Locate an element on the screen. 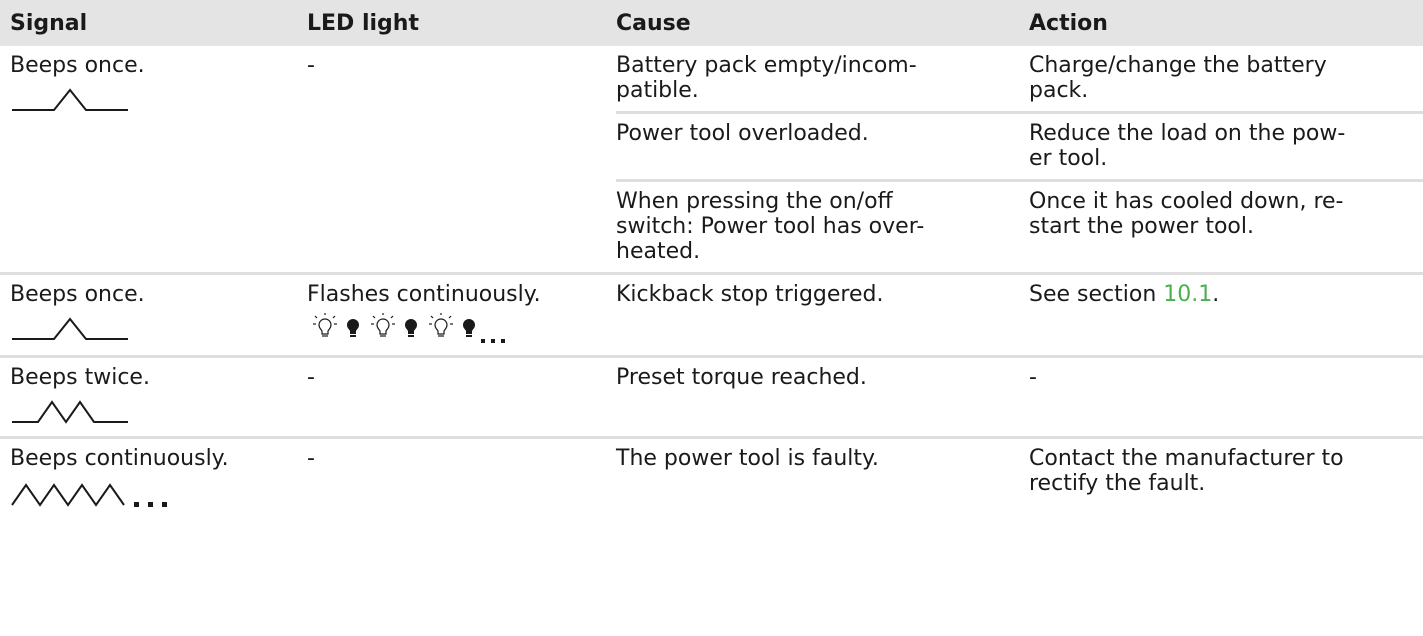 The height and width of the screenshot is (636, 1423). header-signal: Signal is located at coordinates (49, 23).